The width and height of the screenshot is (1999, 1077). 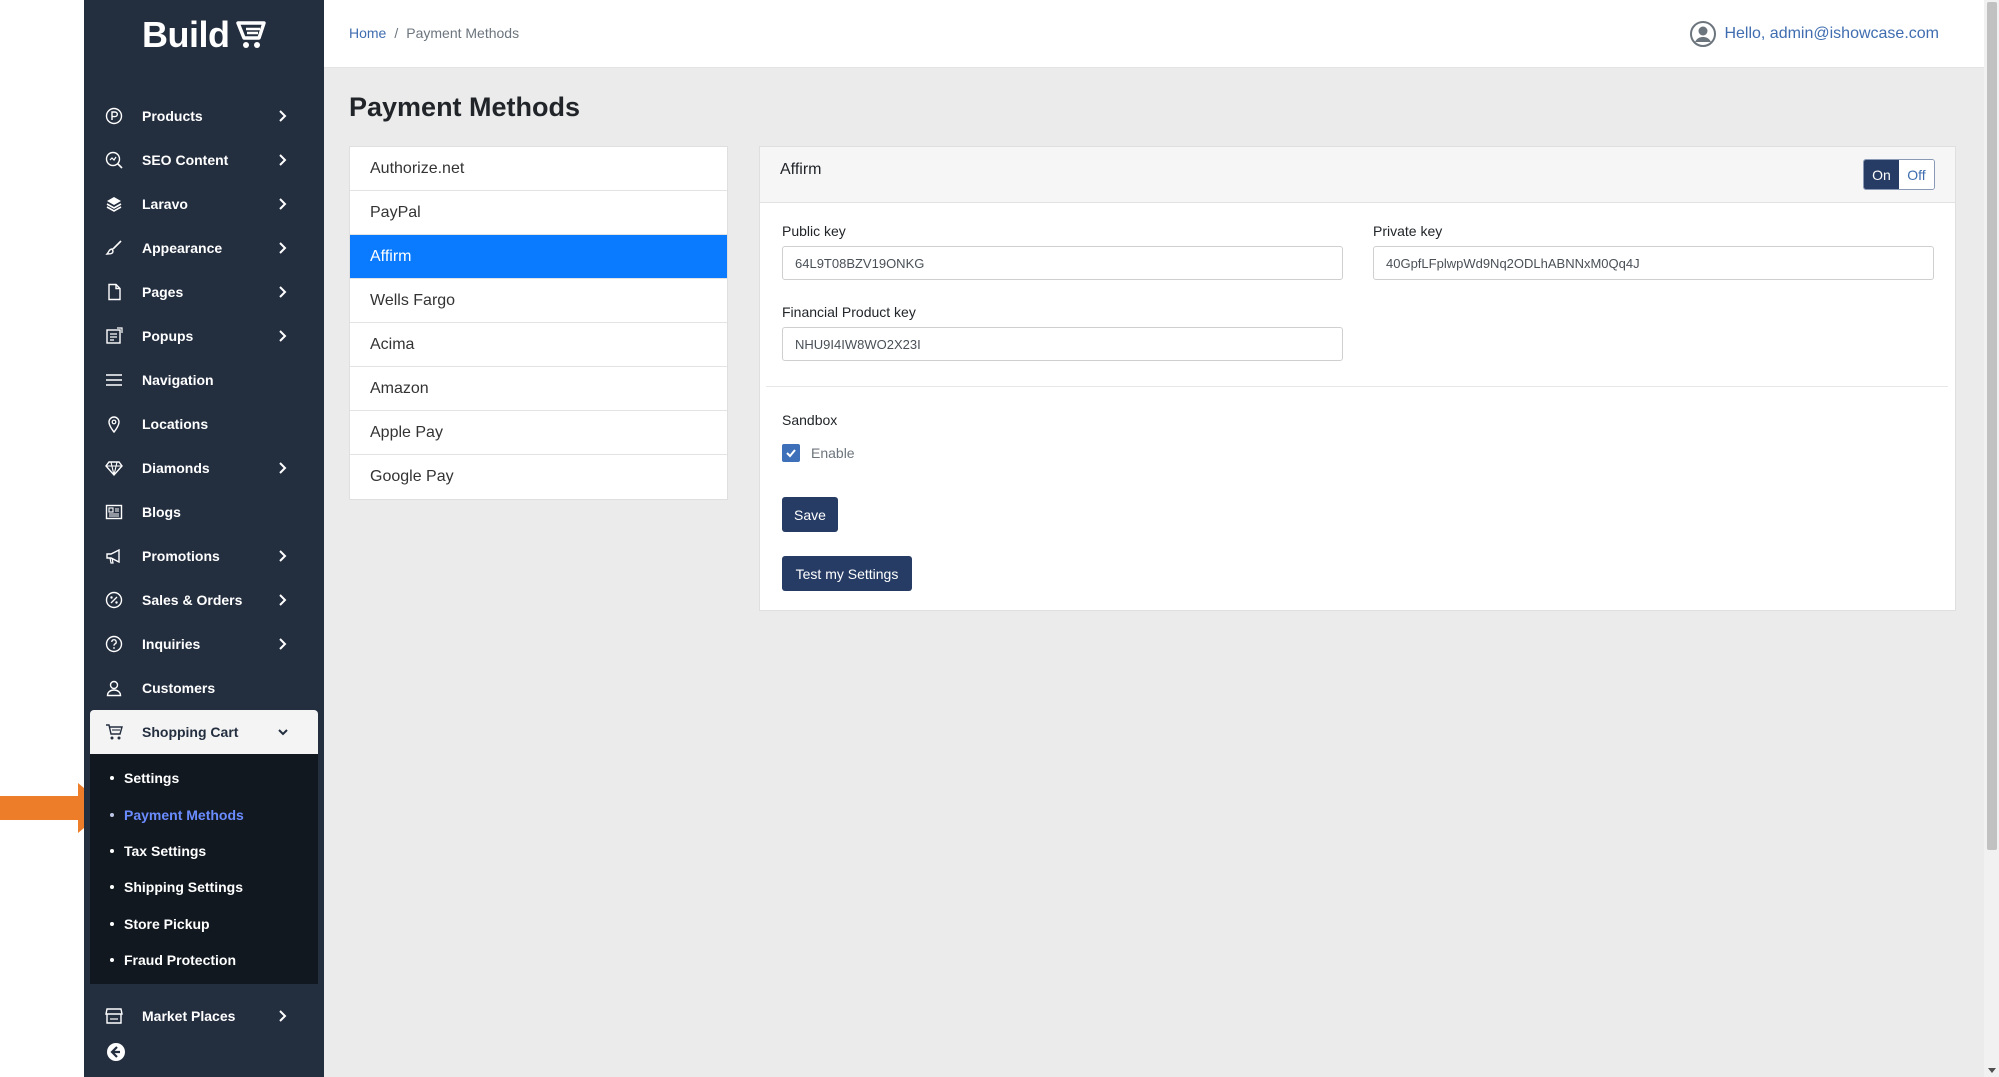 What do you see at coordinates (114, 116) in the screenshot?
I see `products-icon` at bounding box center [114, 116].